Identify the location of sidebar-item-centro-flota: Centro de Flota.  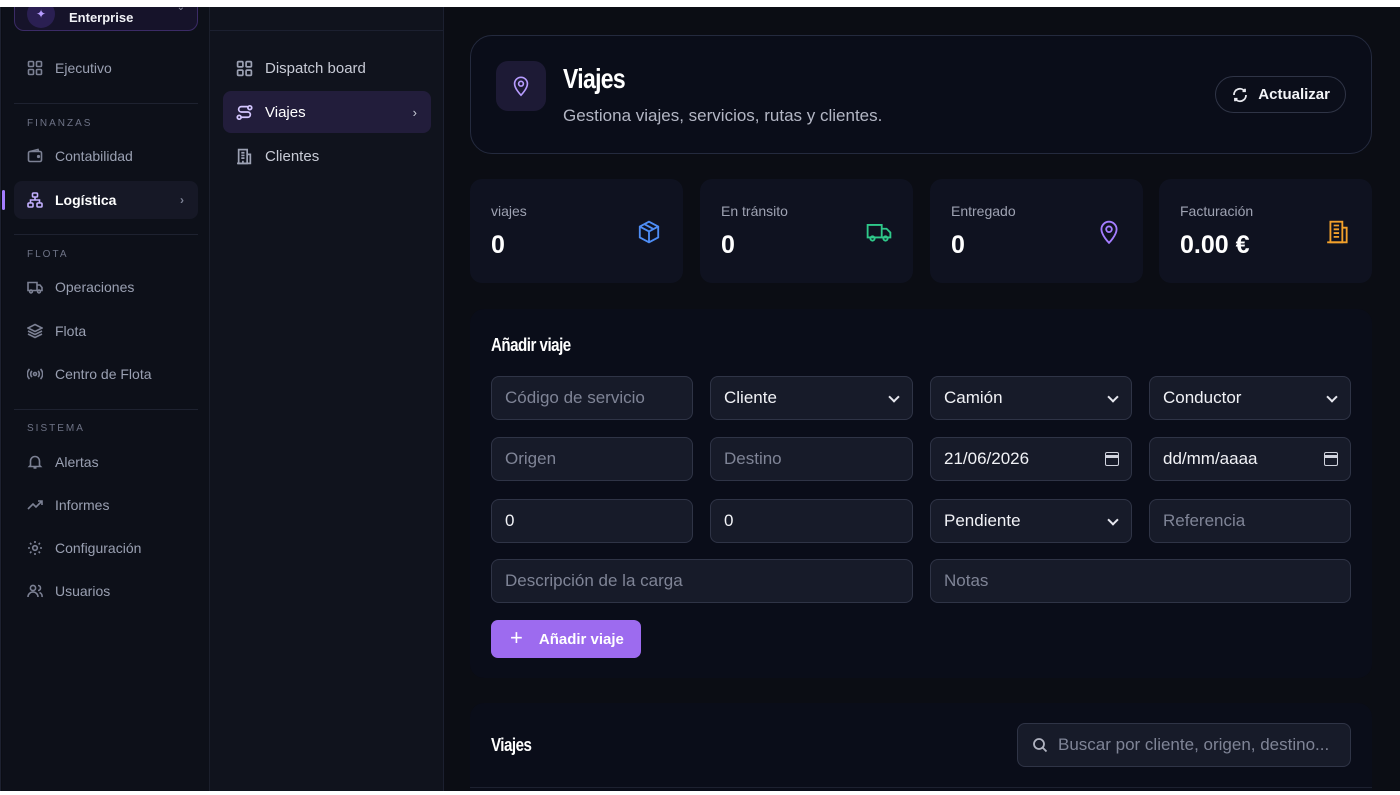
(106, 374).